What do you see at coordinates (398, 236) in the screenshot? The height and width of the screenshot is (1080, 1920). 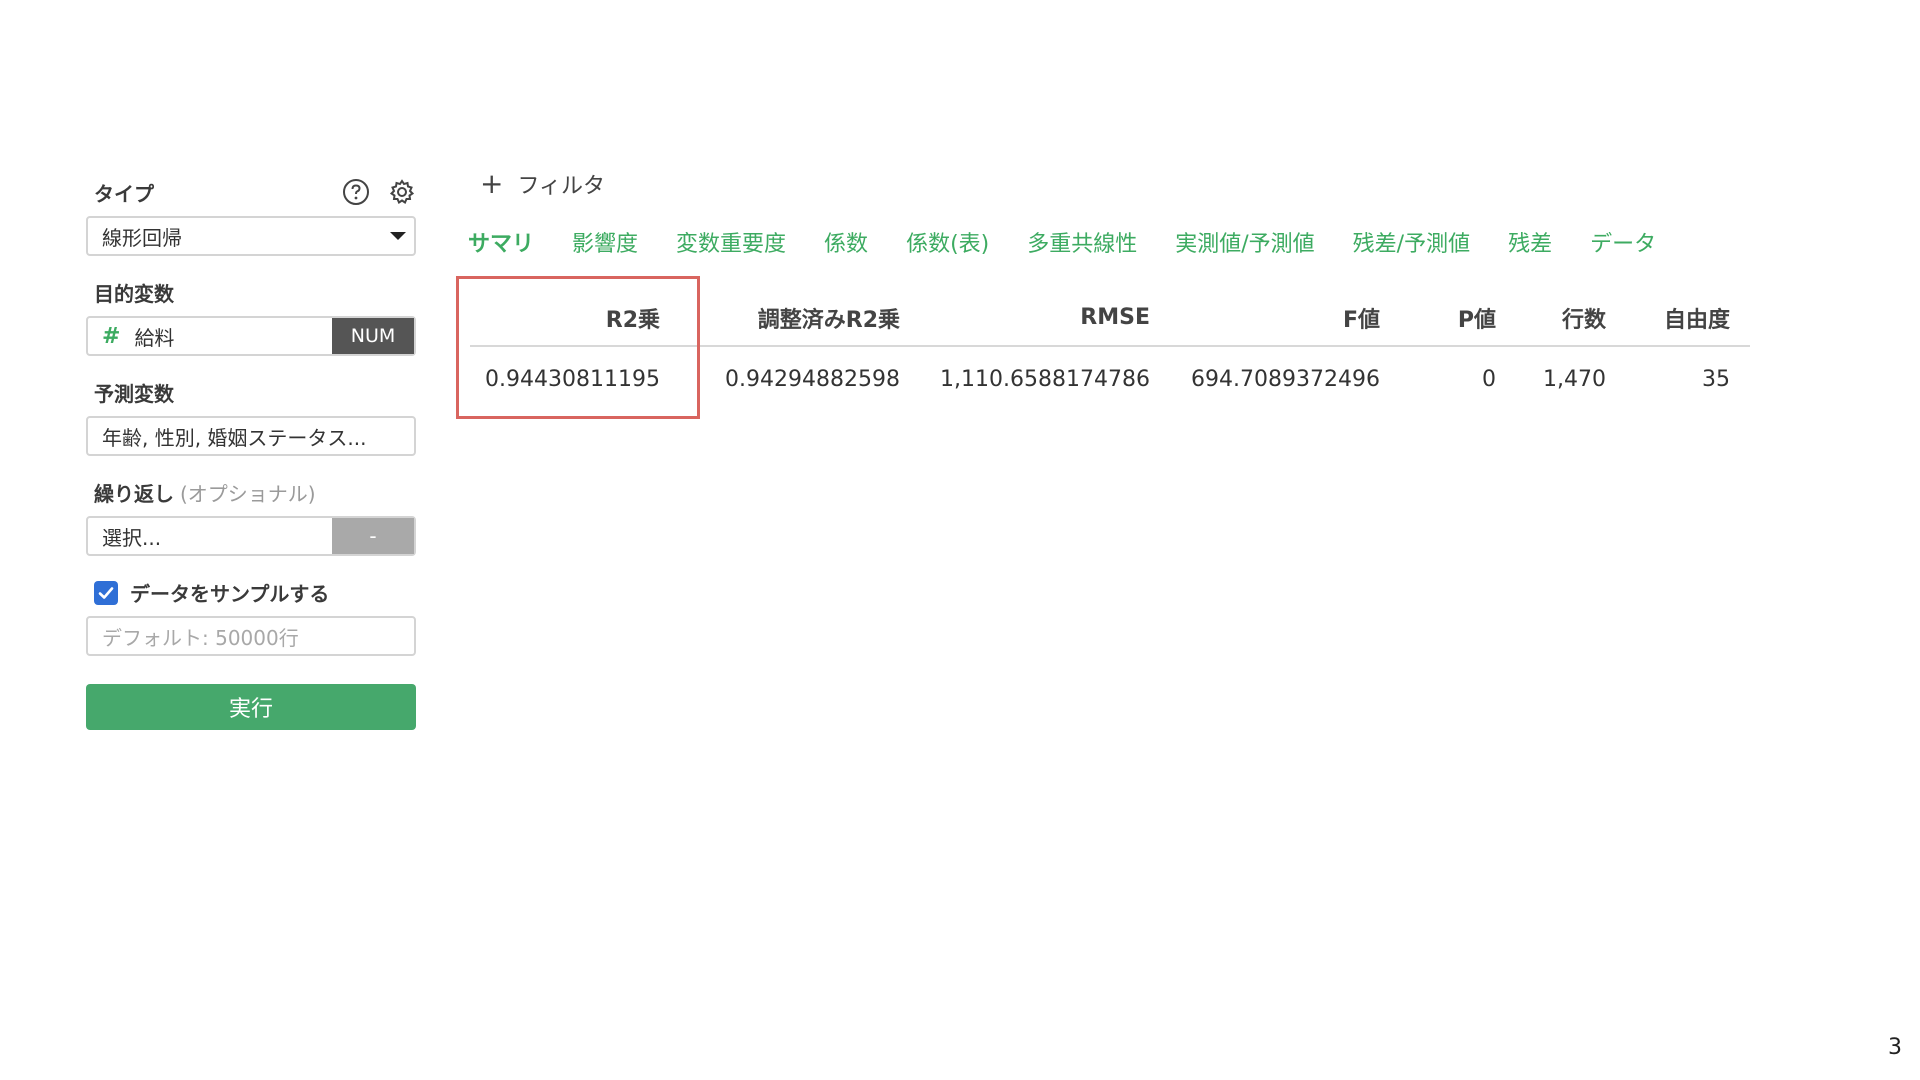 I see `chevron-down-icon` at bounding box center [398, 236].